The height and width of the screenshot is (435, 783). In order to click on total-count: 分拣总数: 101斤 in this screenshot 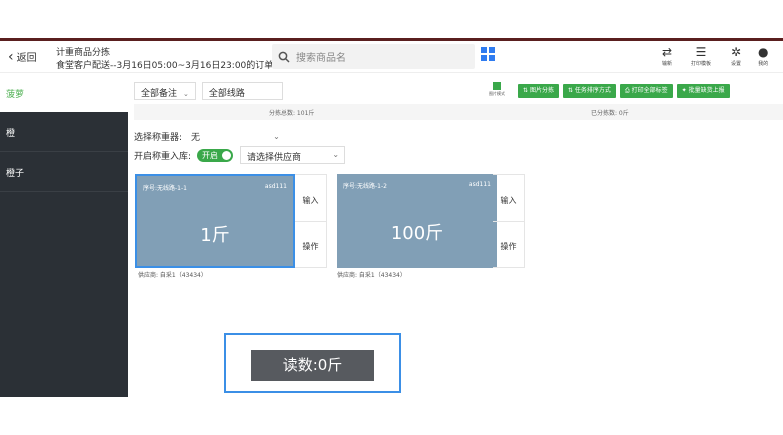, I will do `click(292, 113)`.